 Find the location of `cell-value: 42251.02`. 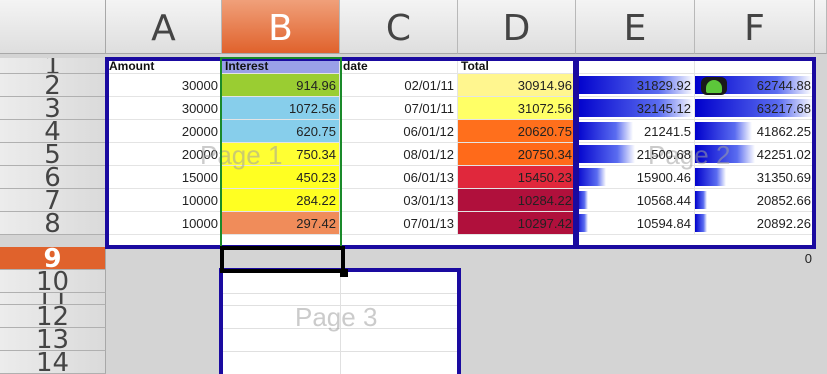

cell-value: 42251.02 is located at coordinates (783, 154).